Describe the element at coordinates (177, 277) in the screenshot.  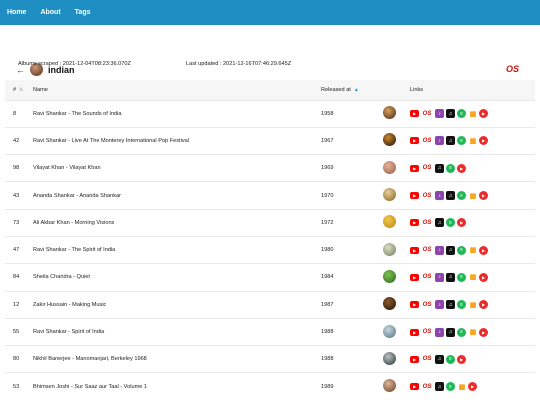
I see `album-name: Sheila Chandra - Quiet` at that location.